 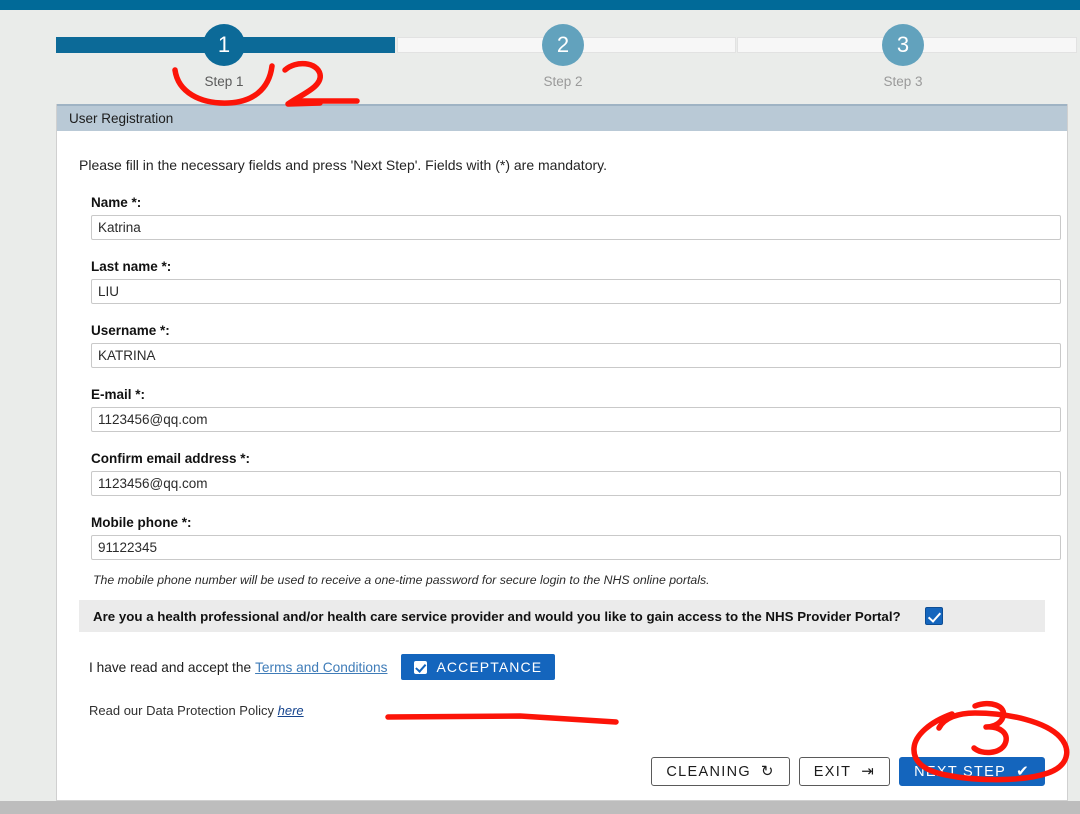 What do you see at coordinates (540, 807) in the screenshot?
I see `horizontal-scrollbar` at bounding box center [540, 807].